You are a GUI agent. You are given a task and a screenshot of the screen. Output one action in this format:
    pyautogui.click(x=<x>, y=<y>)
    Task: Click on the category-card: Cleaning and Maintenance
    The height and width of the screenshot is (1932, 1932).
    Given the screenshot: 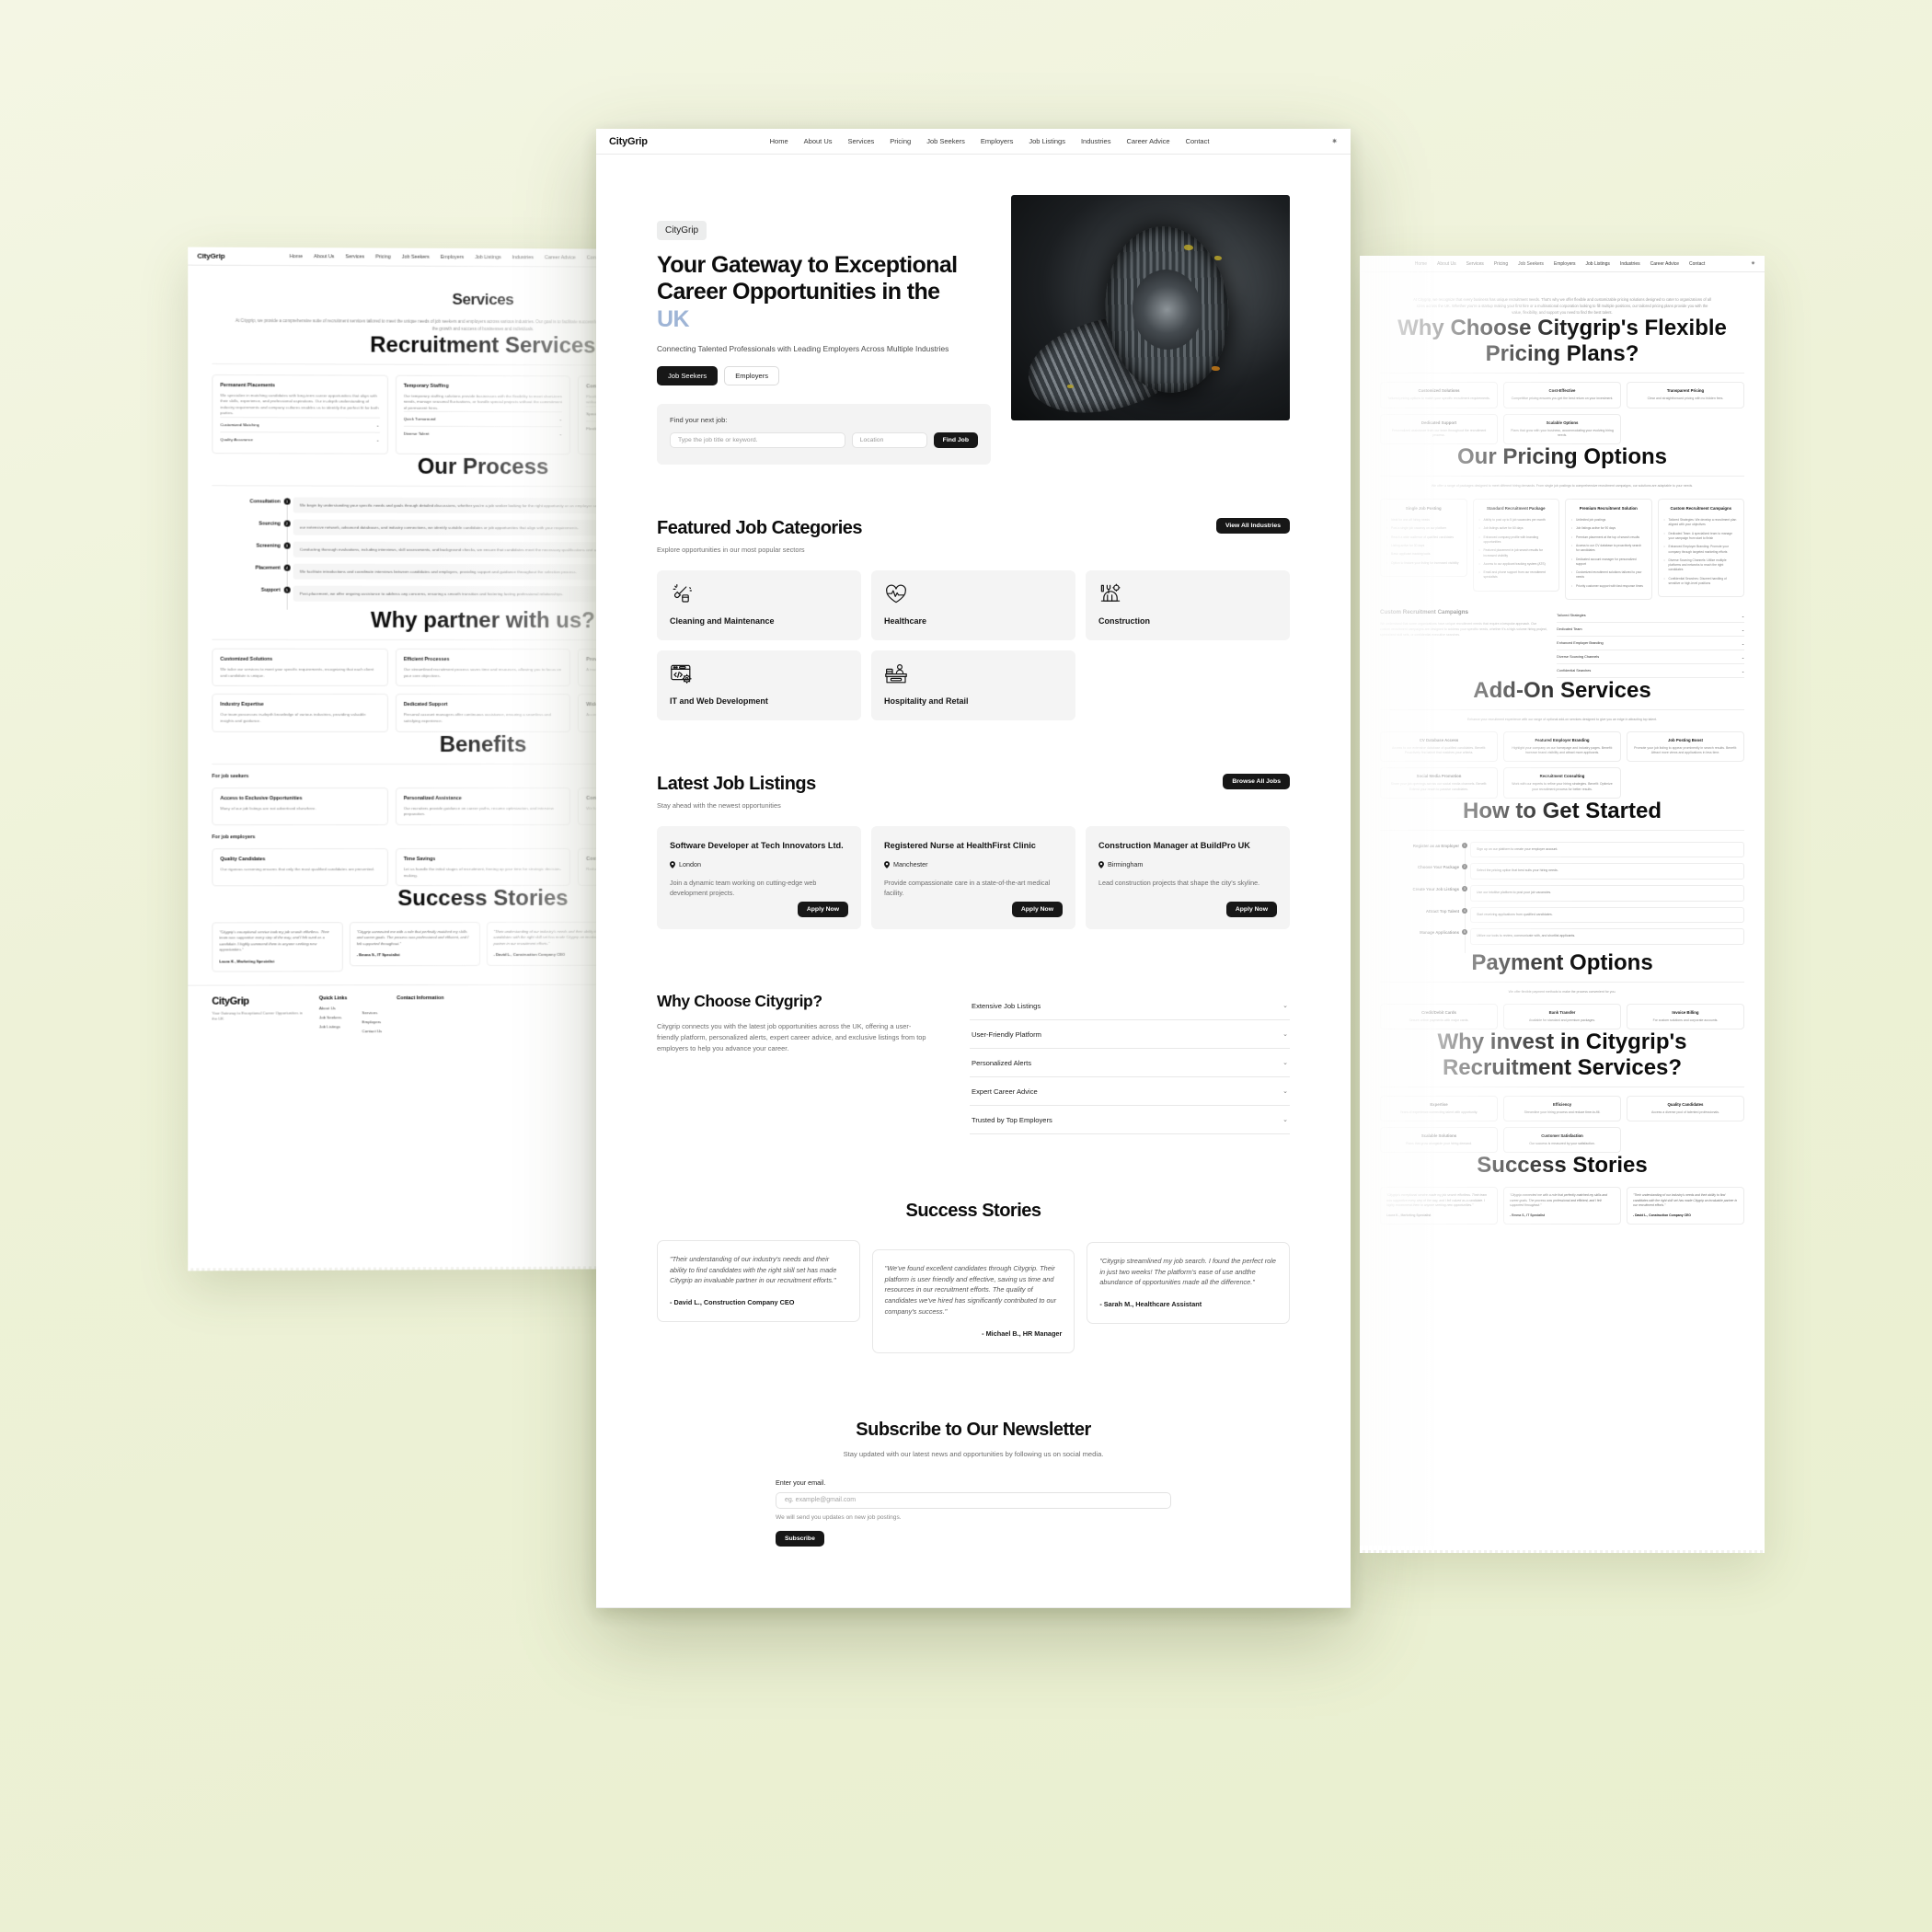 What is the action you would take?
    pyautogui.click(x=759, y=604)
    